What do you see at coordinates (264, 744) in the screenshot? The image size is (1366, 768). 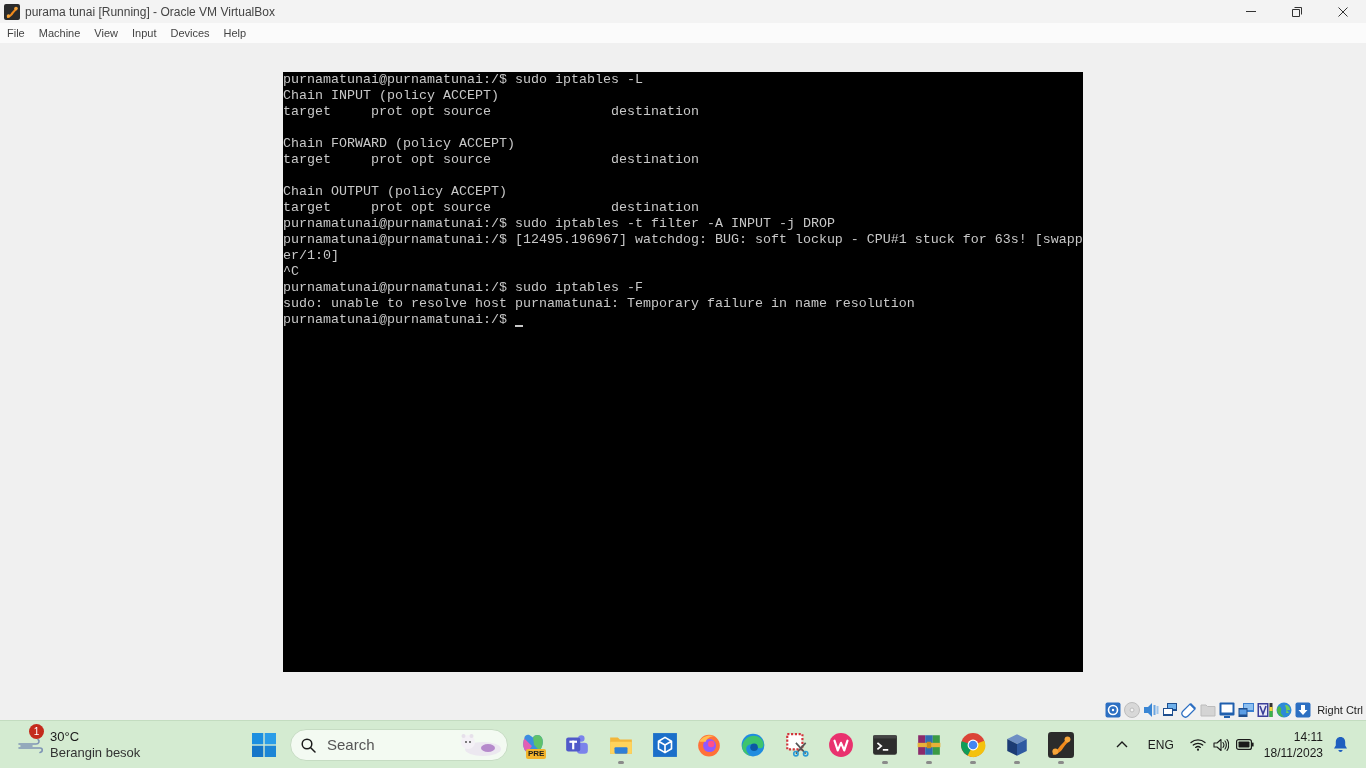 I see `windows-logo-icon` at bounding box center [264, 744].